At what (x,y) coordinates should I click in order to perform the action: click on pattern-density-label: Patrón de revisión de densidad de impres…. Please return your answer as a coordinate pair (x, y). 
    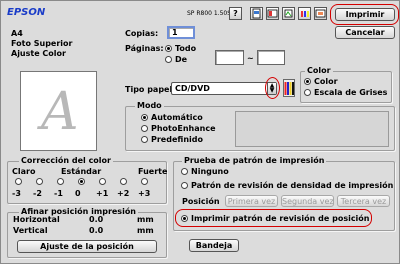
    Looking at the image, I should click on (292, 185).